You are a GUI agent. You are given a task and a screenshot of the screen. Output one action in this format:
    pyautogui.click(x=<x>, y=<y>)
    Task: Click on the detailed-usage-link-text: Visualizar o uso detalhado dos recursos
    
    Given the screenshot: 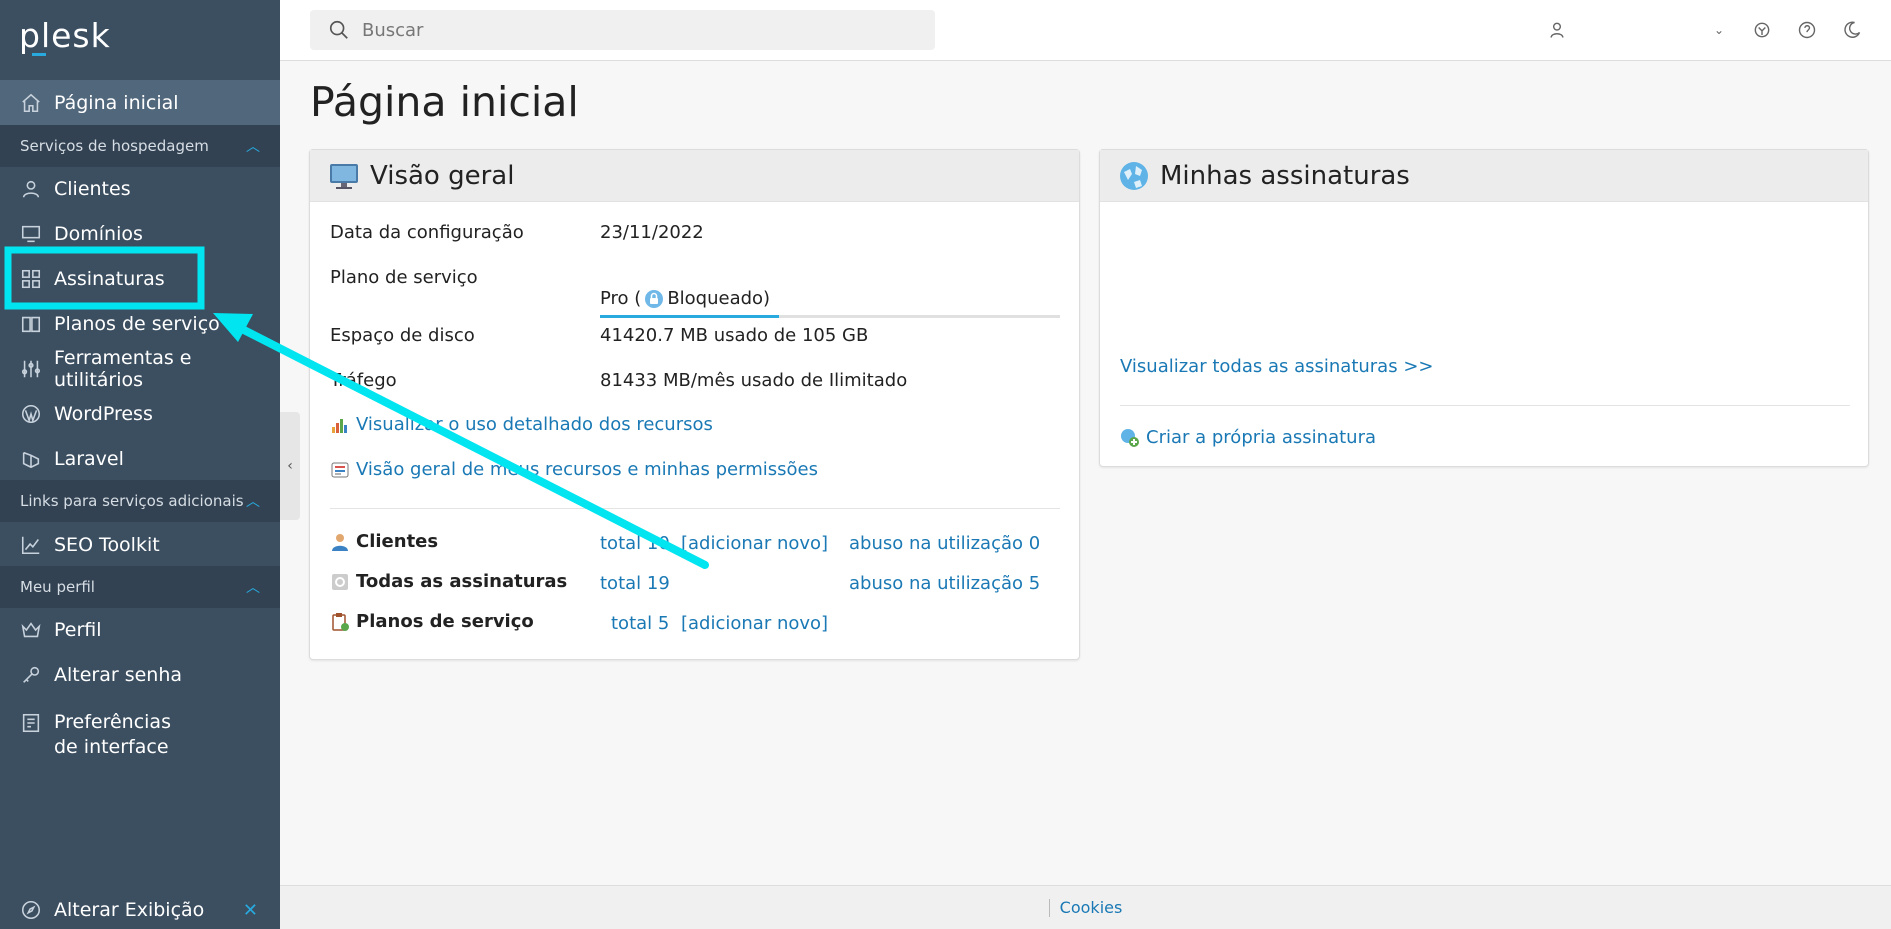 What is the action you would take?
    pyautogui.click(x=534, y=424)
    